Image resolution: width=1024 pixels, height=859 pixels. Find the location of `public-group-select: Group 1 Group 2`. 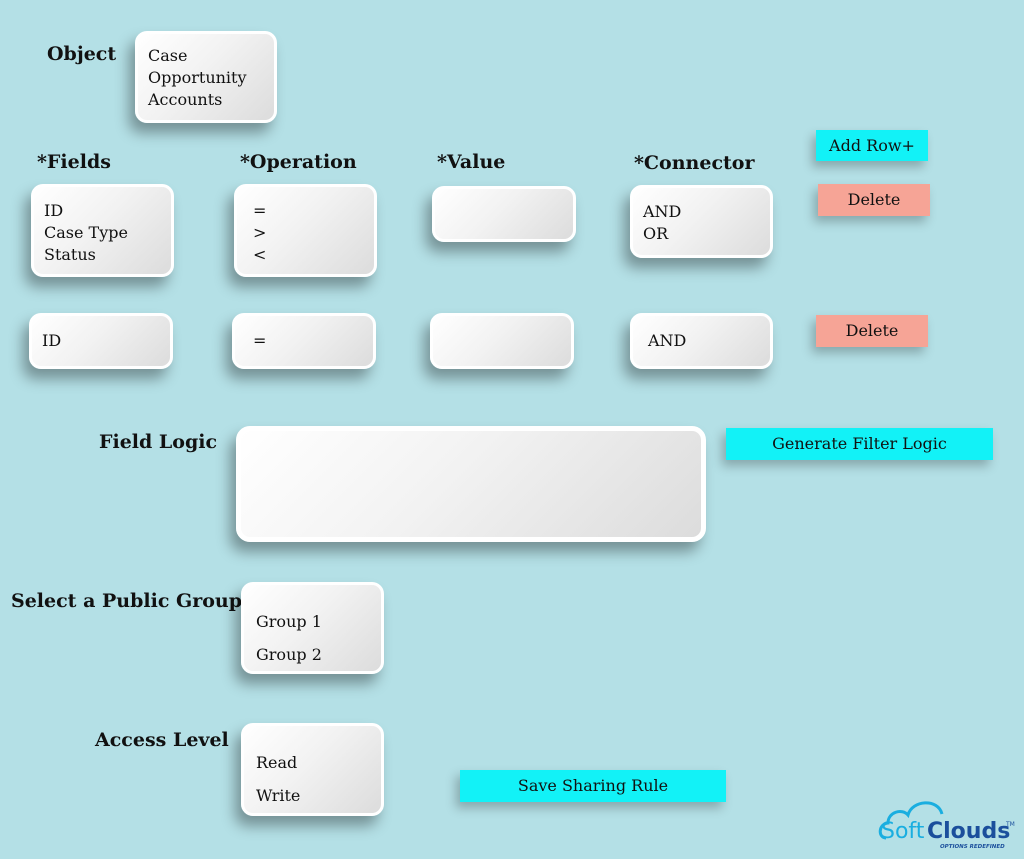

public-group-select: Group 1 Group 2 is located at coordinates (312, 628).